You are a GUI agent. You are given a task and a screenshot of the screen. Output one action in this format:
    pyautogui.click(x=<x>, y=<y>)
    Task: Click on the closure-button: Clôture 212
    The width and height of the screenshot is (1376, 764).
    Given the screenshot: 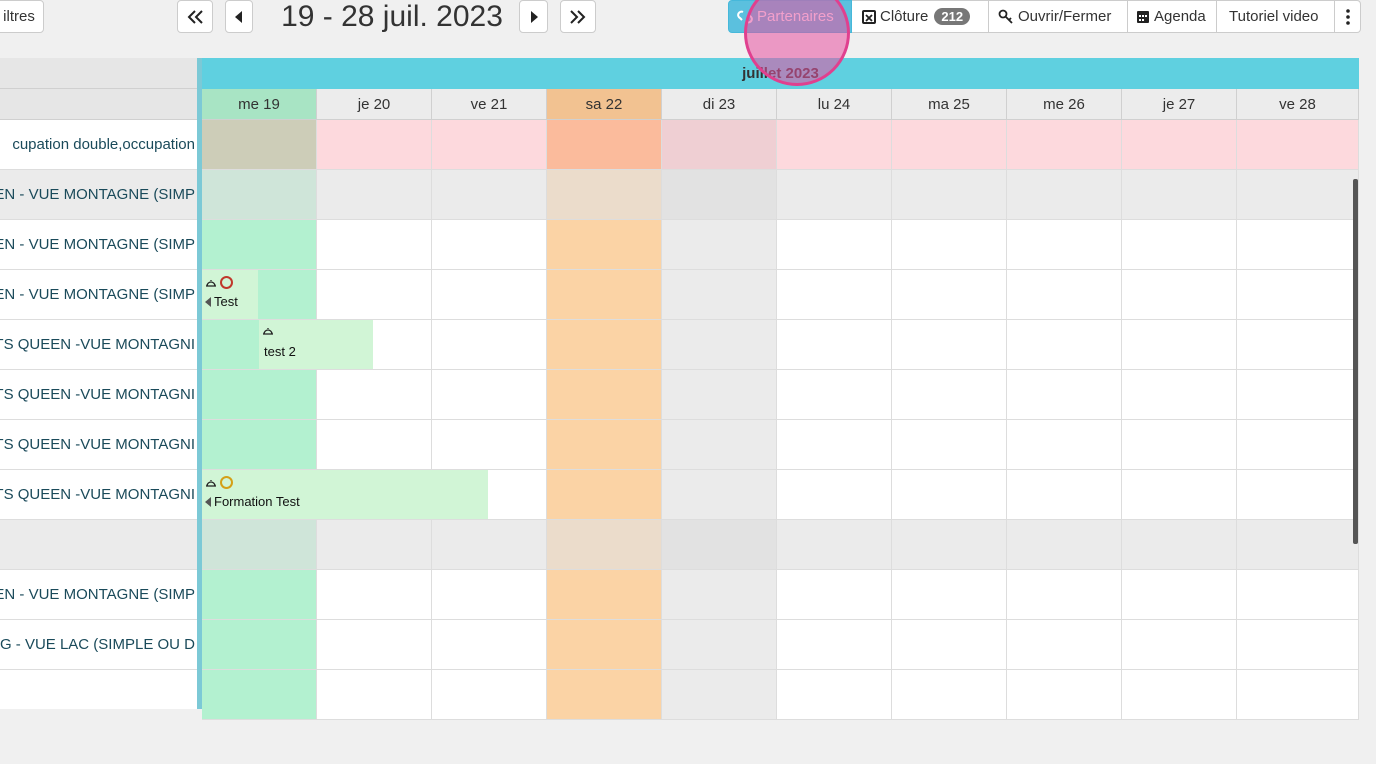 What is the action you would take?
    pyautogui.click(x=920, y=16)
    